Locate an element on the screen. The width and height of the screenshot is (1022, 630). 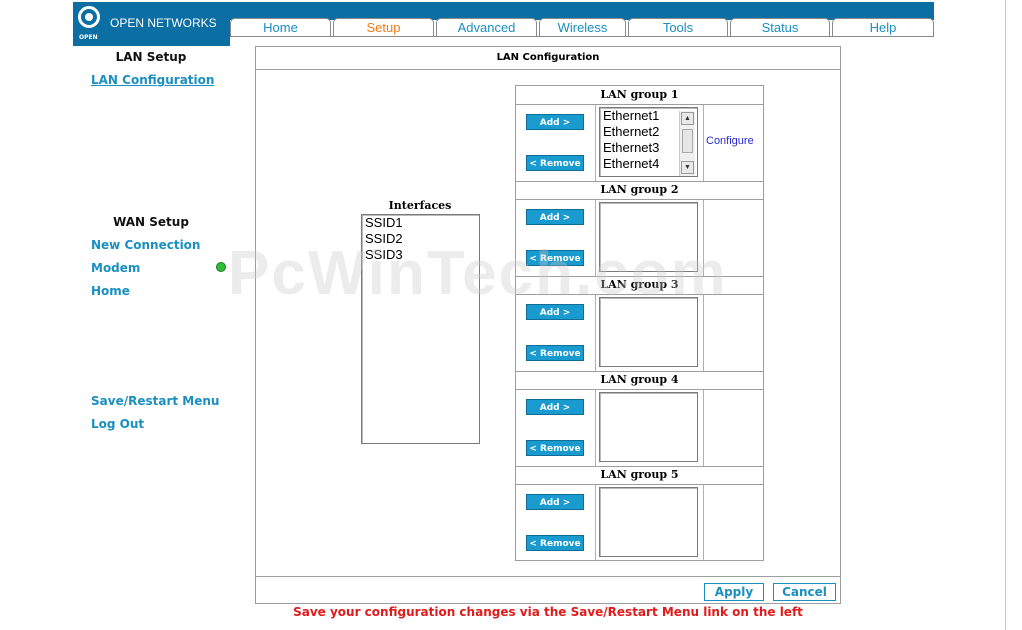
panel-title: LAN Configuration is located at coordinates (548, 58).